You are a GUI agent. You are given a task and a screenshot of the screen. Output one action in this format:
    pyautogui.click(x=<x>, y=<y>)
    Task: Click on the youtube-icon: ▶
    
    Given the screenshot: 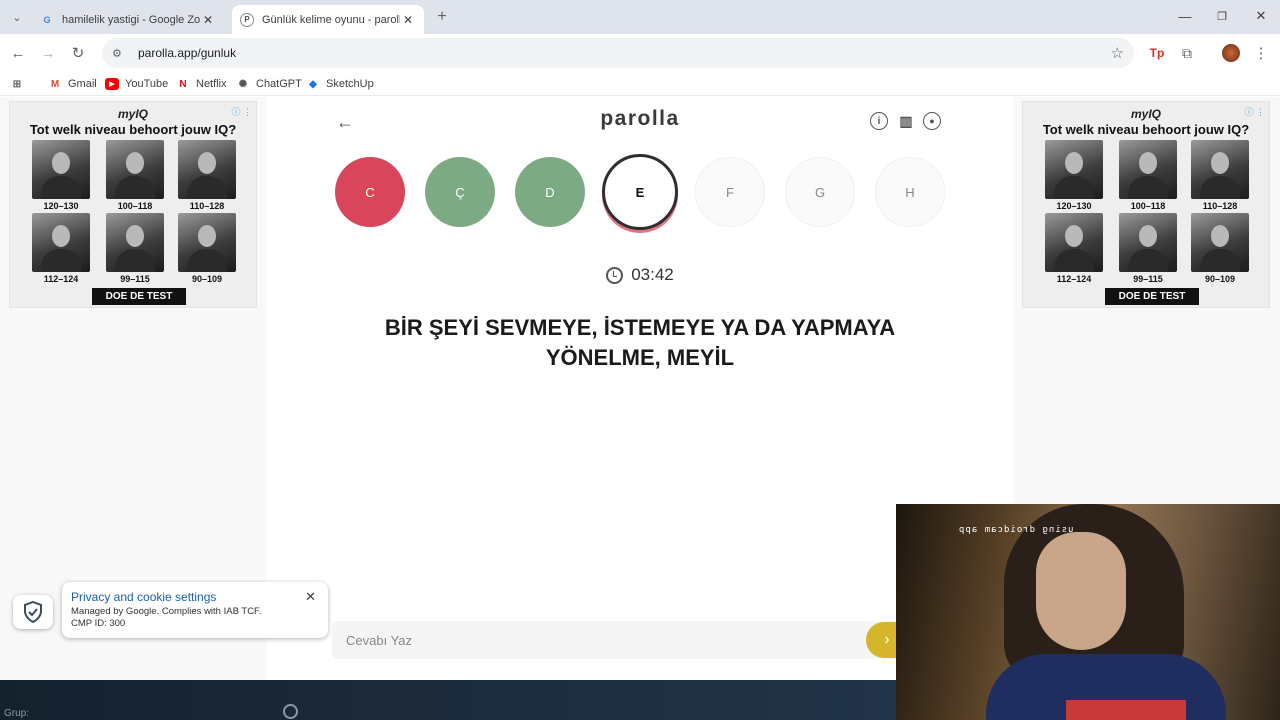 What is the action you would take?
    pyautogui.click(x=112, y=84)
    